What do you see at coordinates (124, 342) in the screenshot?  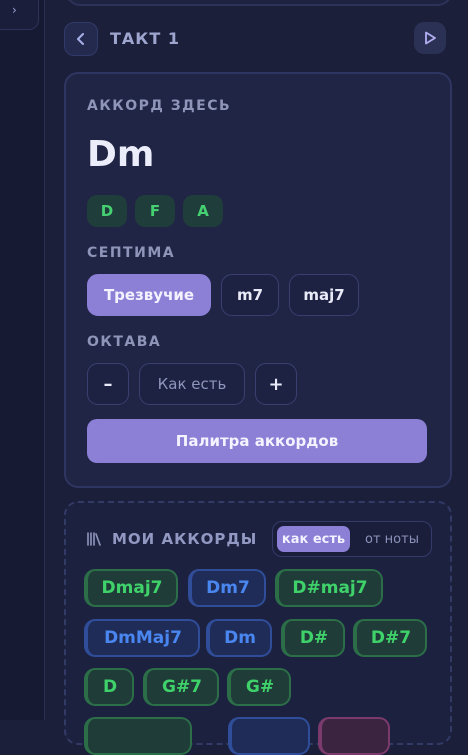 I see `octave-label: ОКТАВА` at bounding box center [124, 342].